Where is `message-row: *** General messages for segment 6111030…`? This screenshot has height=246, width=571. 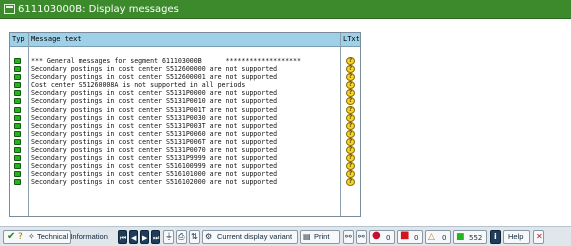
message-row: *** General messages for segment 6111030… is located at coordinates (185, 61).